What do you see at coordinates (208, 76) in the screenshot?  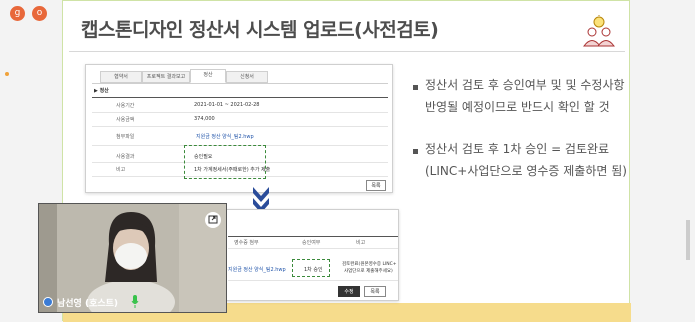 I see `tab-settlement: 정산` at bounding box center [208, 76].